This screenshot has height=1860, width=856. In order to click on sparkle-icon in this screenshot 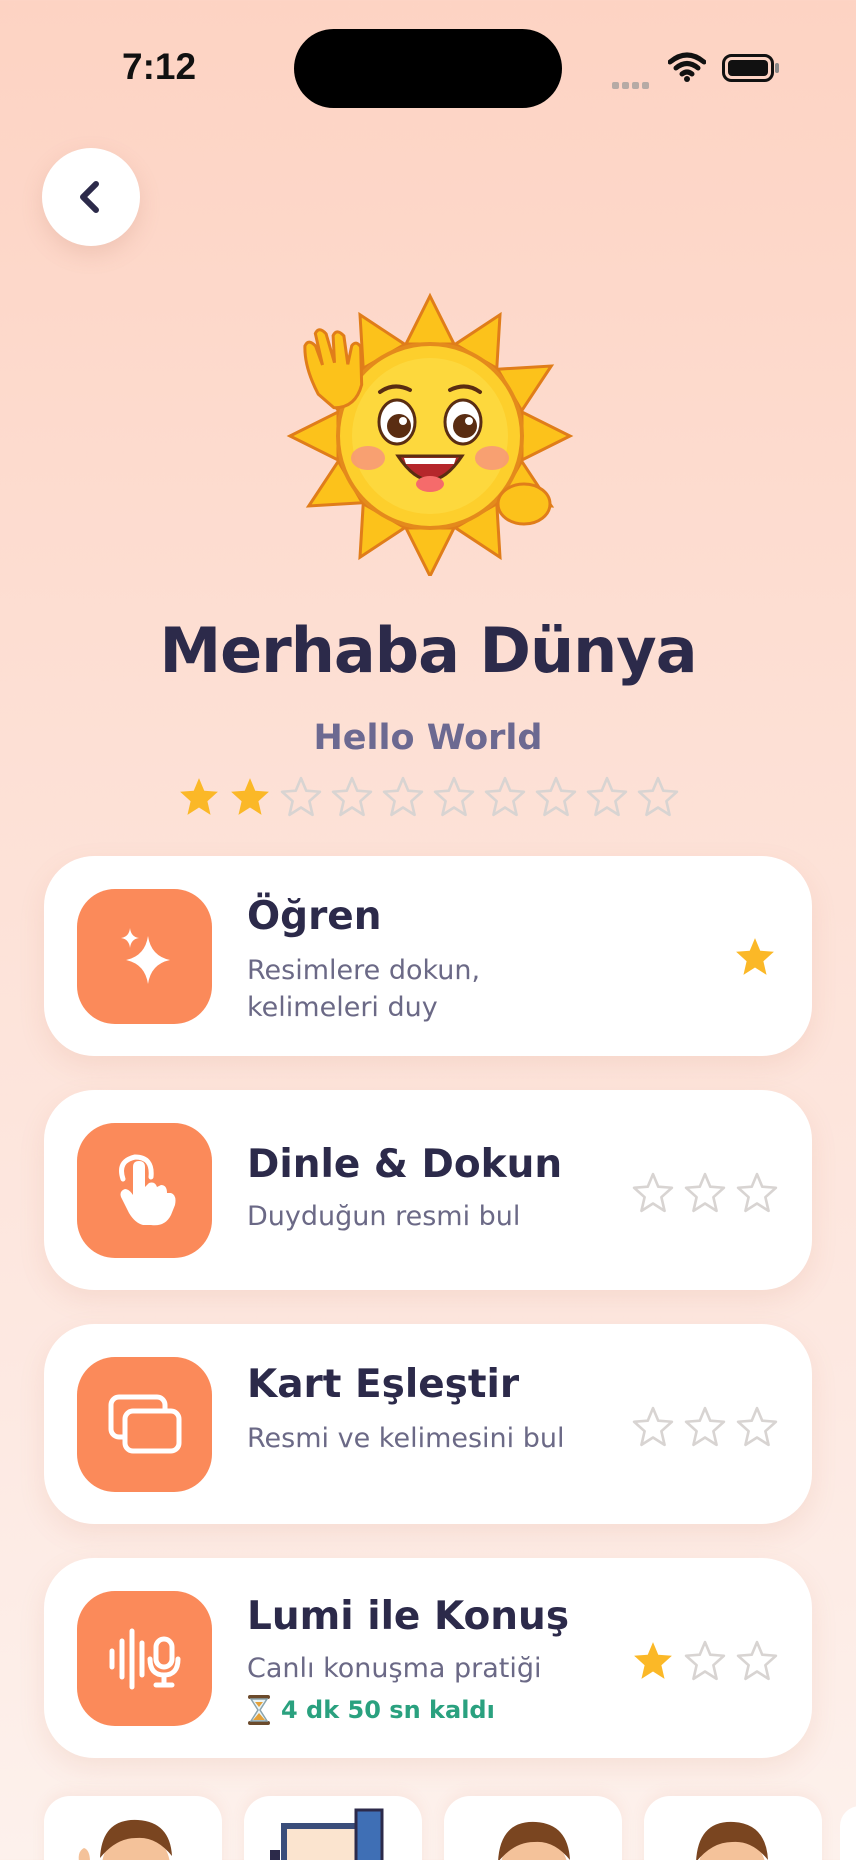, I will do `click(145, 955)`.